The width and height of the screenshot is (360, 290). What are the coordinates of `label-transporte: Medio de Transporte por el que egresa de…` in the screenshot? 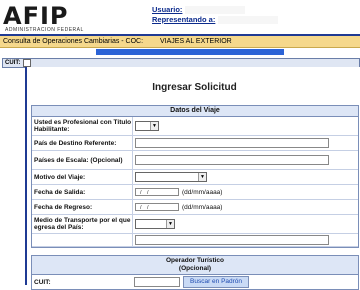 It's located at (82, 224).